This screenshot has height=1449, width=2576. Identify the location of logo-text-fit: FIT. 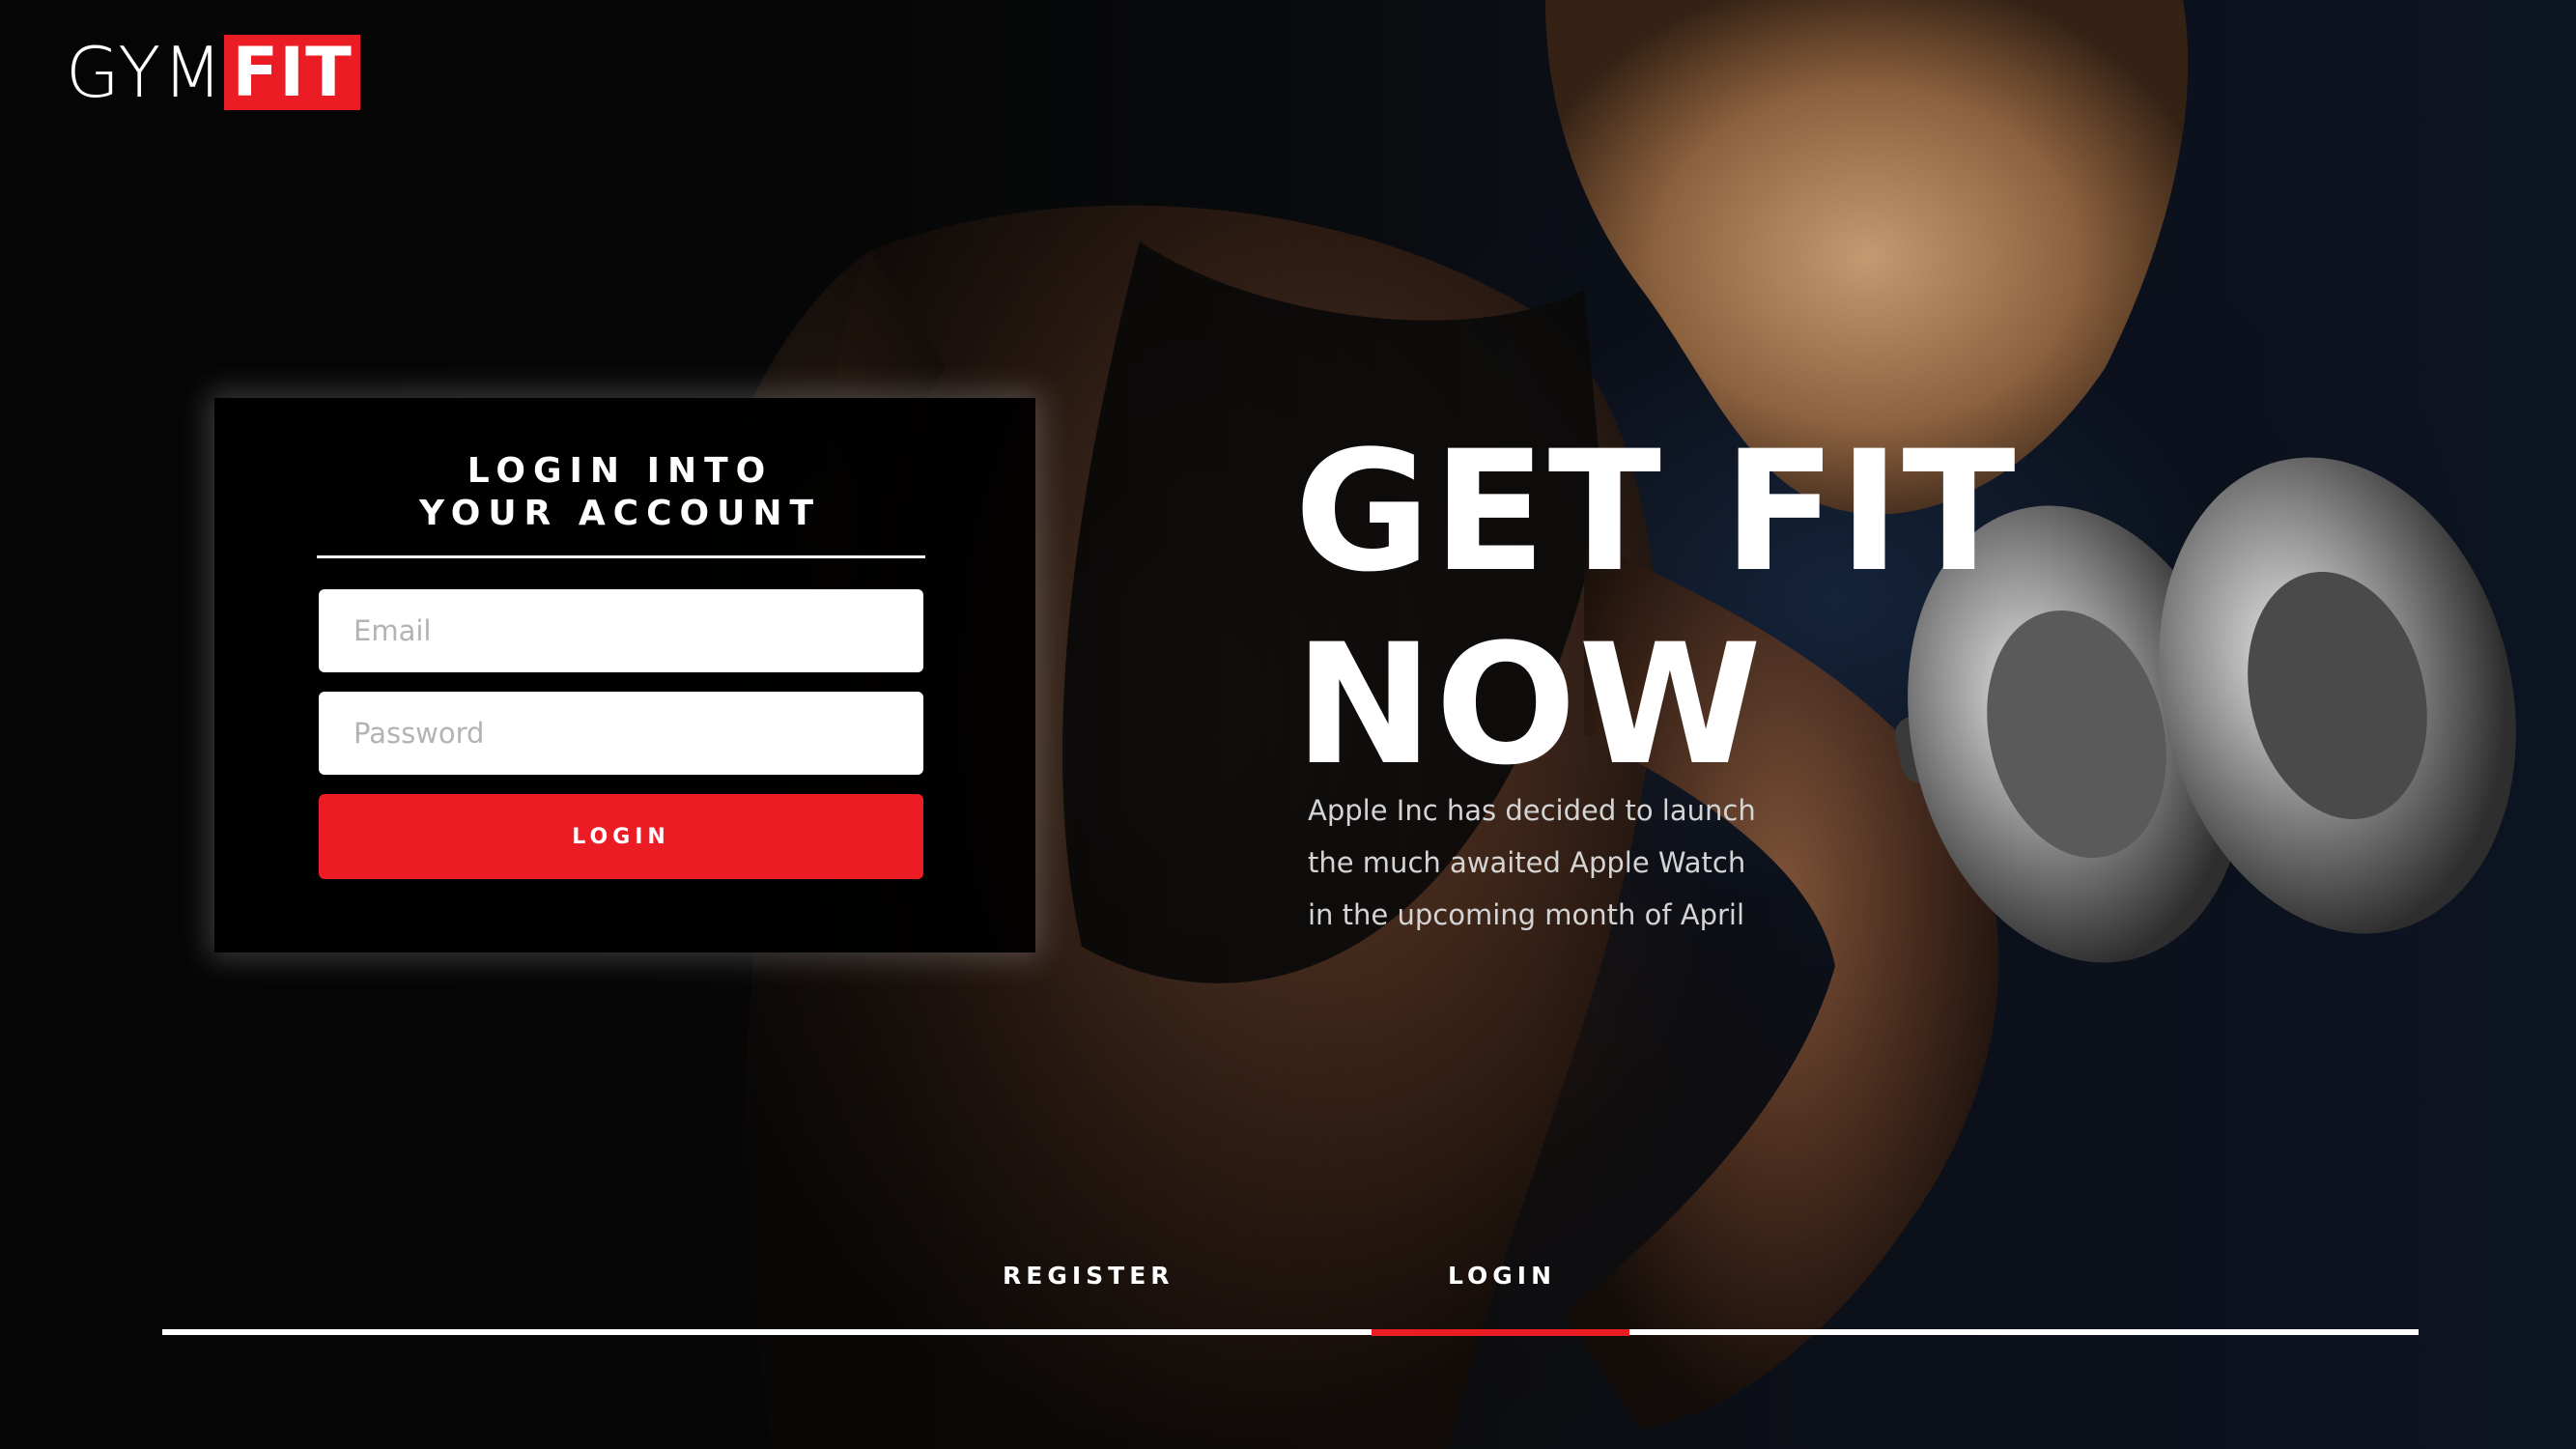
(292, 72).